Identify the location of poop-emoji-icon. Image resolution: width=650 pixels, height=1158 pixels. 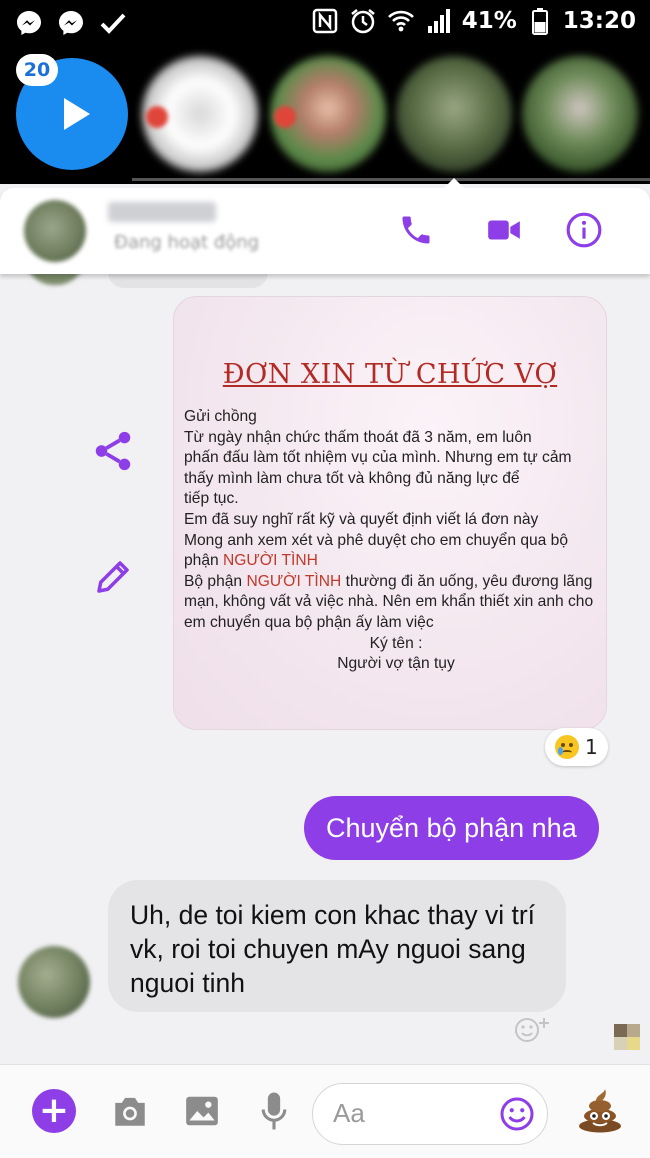
(600, 1111).